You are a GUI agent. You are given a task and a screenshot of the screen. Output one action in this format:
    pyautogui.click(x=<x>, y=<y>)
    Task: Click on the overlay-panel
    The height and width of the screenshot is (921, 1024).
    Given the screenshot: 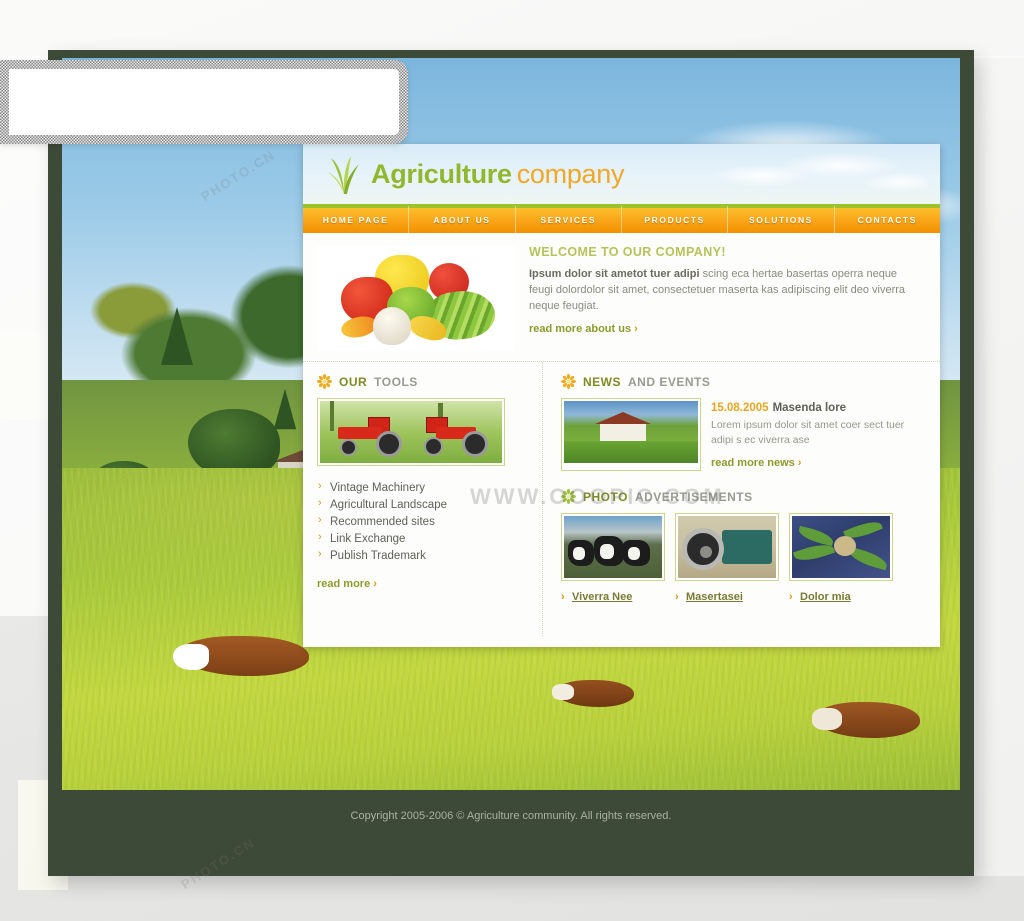 What is the action you would take?
    pyautogui.click(x=204, y=102)
    